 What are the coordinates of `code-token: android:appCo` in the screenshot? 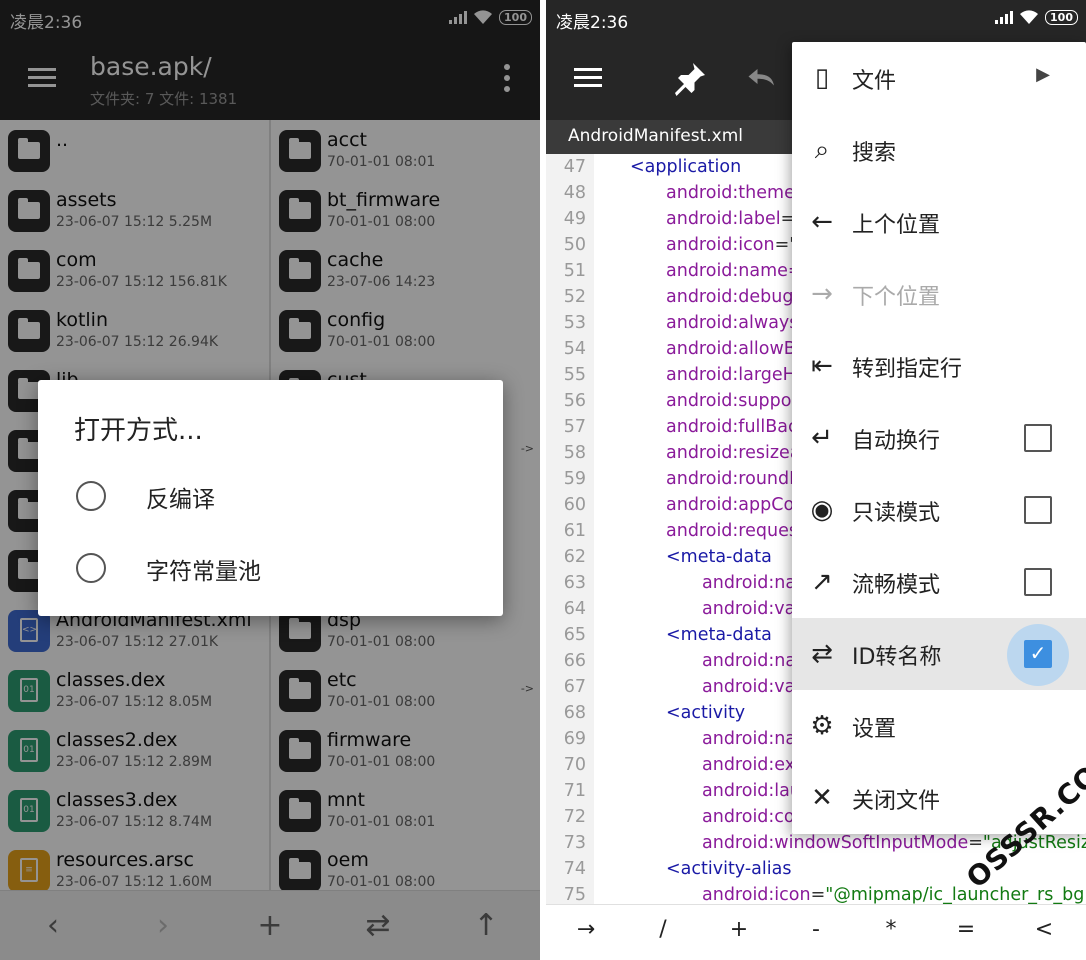 It's located at (730, 505).